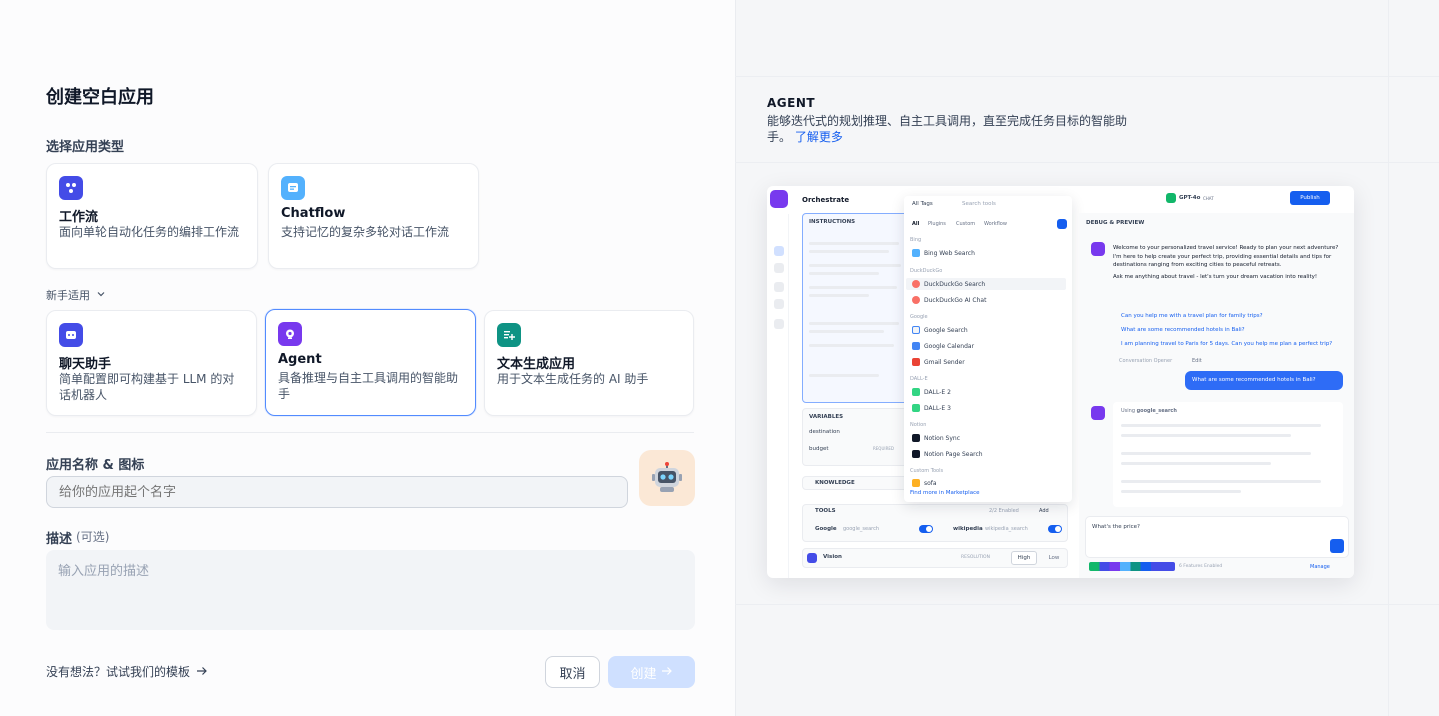 The width and height of the screenshot is (1439, 716). What do you see at coordinates (938, 362) in the screenshot?
I see `tool-item: Gmail Sender` at bounding box center [938, 362].